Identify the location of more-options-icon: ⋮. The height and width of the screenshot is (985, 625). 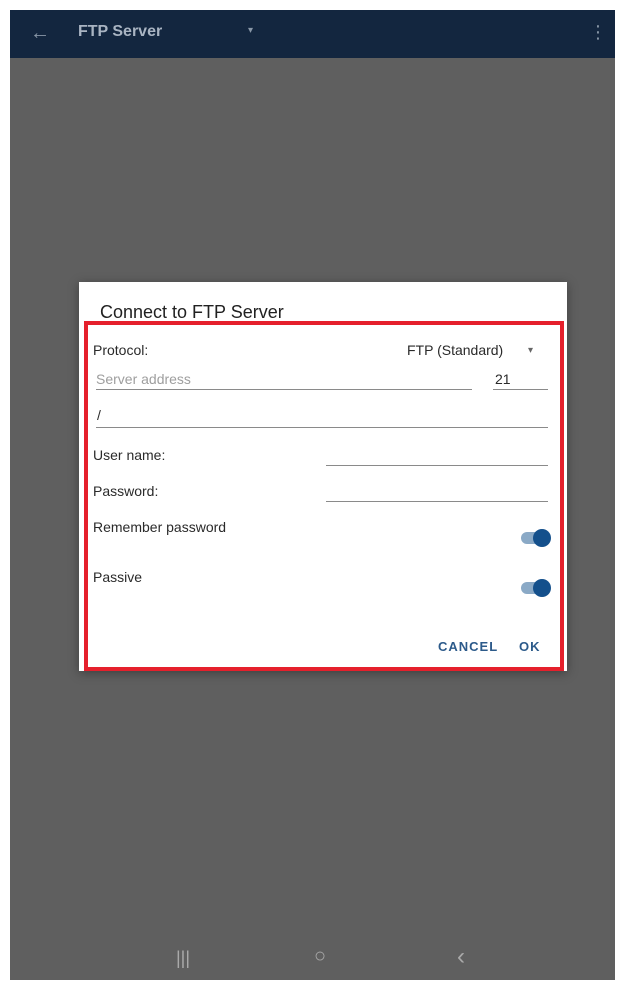
(598, 32).